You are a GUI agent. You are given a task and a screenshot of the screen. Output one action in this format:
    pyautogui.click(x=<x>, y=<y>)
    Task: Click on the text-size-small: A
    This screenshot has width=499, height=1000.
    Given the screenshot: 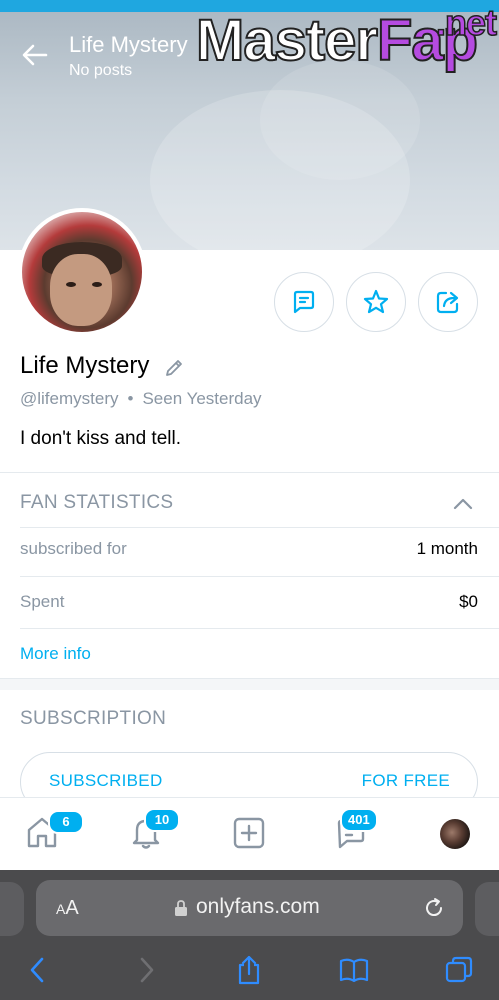 What is the action you would take?
    pyautogui.click(x=61, y=909)
    